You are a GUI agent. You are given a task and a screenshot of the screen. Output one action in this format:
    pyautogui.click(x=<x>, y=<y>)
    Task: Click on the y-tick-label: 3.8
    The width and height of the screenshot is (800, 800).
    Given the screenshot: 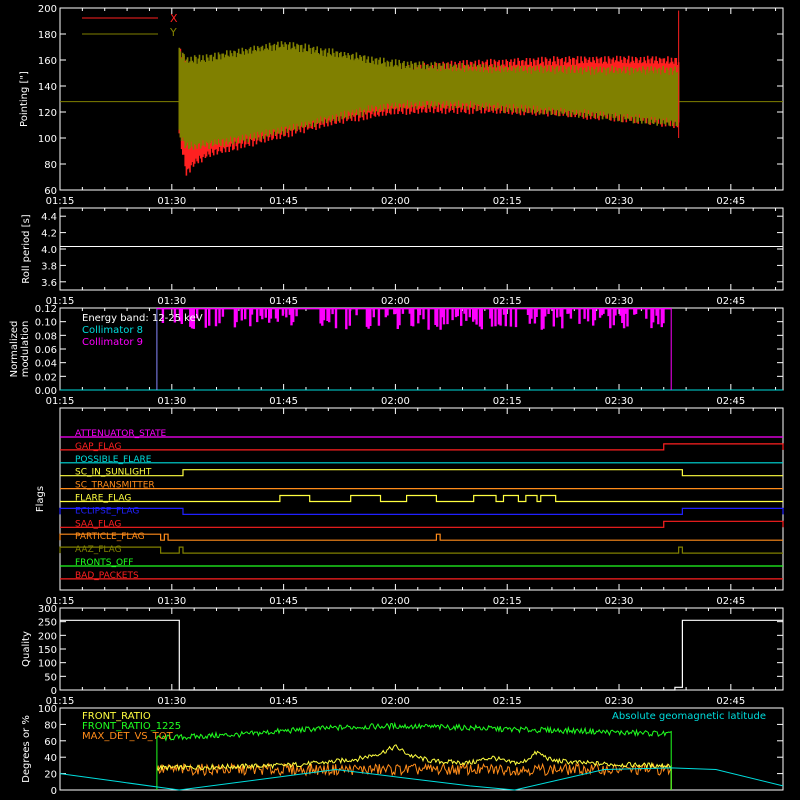 What is the action you would take?
    pyautogui.click(x=49, y=266)
    